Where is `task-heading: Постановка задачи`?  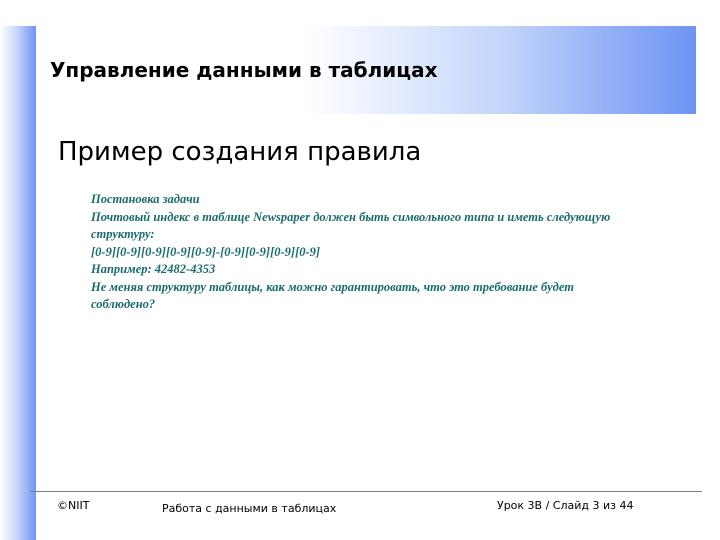
task-heading: Постановка задачи is located at coordinates (145, 199).